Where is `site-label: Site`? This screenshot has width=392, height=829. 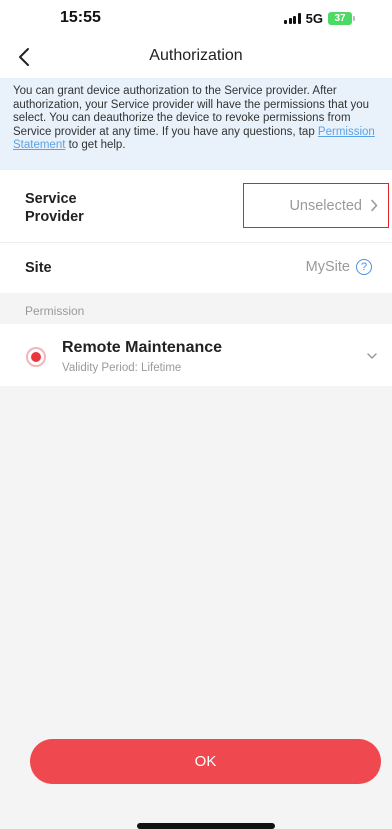 site-label: Site is located at coordinates (38, 268).